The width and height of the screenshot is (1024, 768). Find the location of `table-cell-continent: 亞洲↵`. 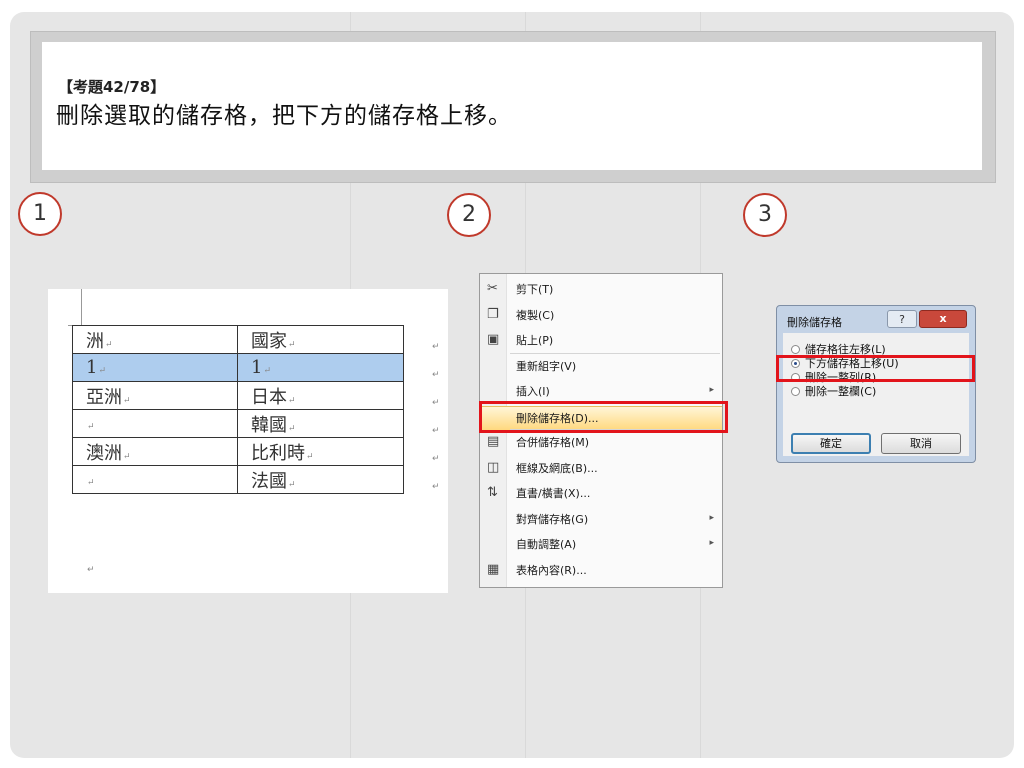

table-cell-continent: 亞洲↵ is located at coordinates (155, 395).